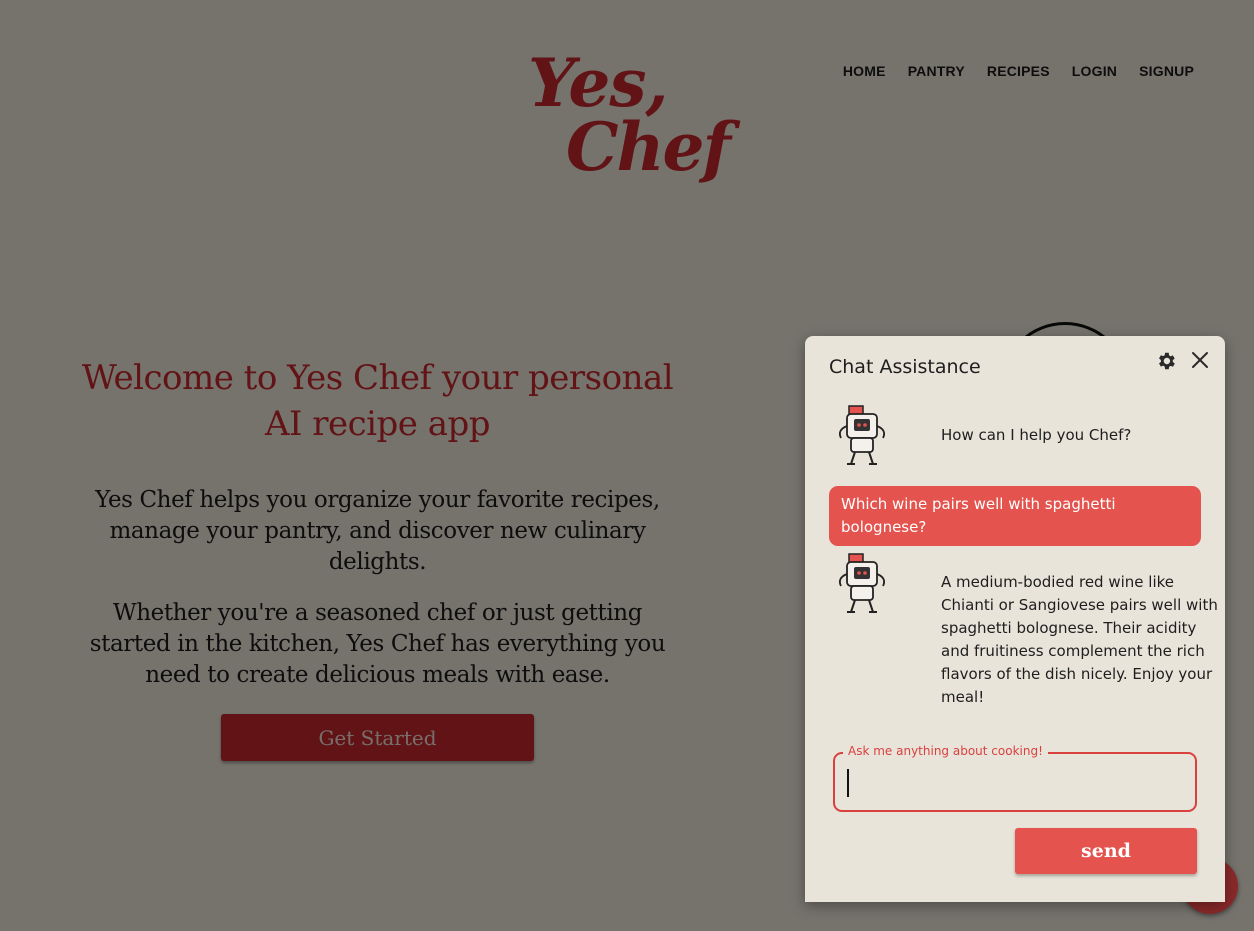 This screenshot has width=1254, height=931. Describe the element at coordinates (945, 751) in the screenshot. I see `chat-input-label: Ask me anything about cooking!` at that location.